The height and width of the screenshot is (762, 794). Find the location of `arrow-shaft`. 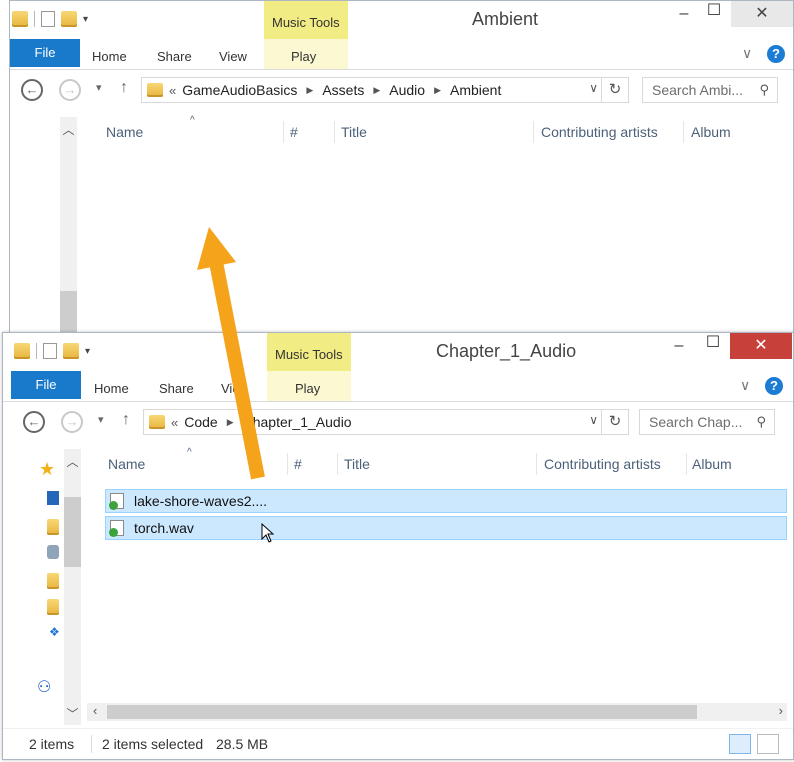

arrow-shaft is located at coordinates (237, 370).